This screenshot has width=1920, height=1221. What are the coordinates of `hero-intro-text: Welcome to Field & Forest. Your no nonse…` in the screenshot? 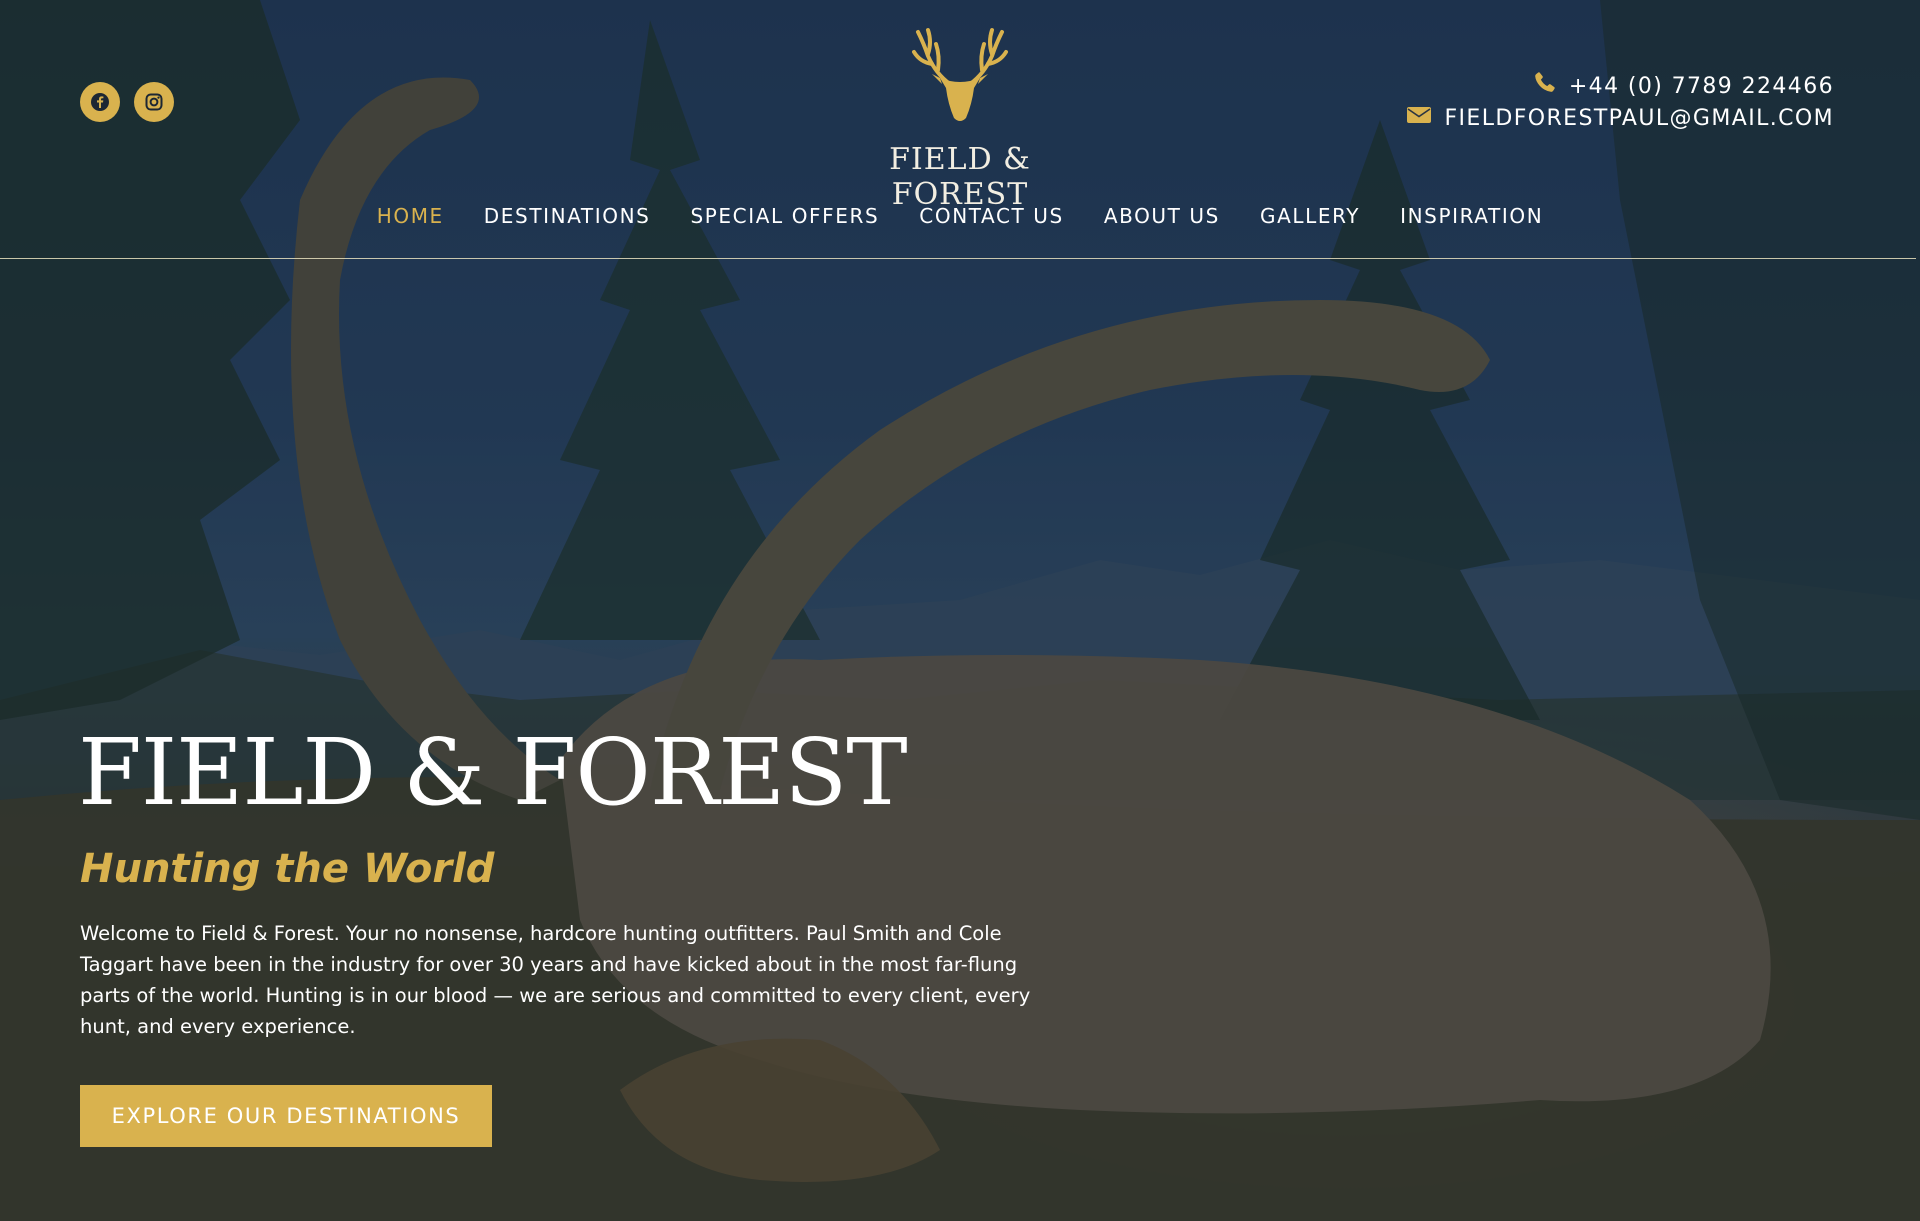 It's located at (555, 980).